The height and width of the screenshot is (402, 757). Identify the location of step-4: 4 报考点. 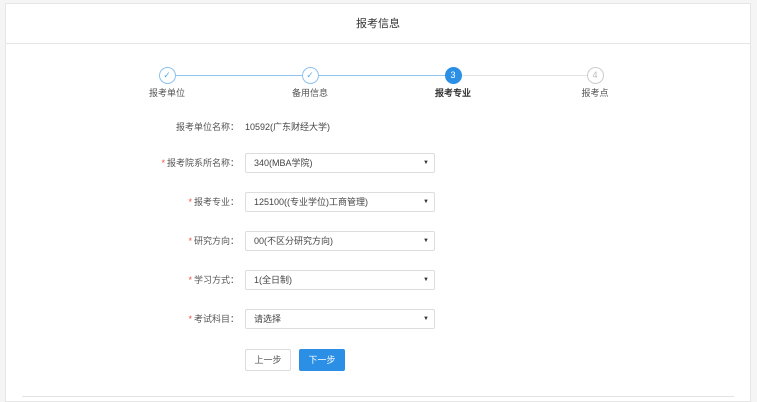
(595, 83).